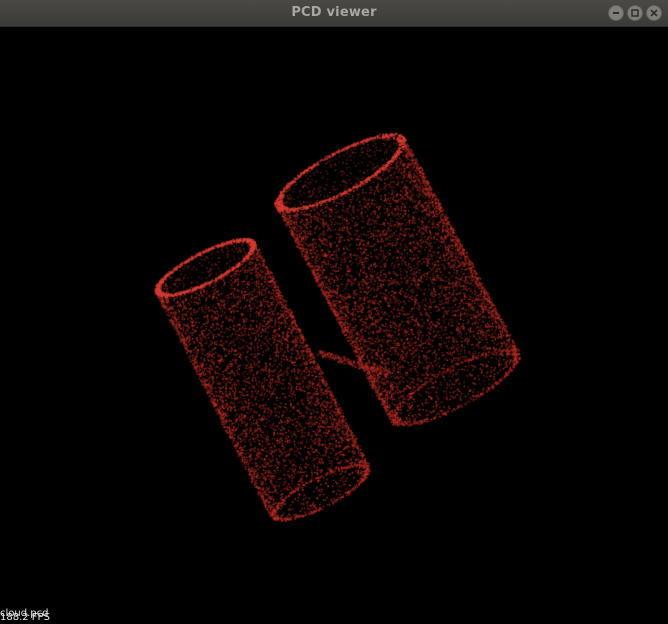  I want to click on title-bar: PCD viewer, so click(334, 13).